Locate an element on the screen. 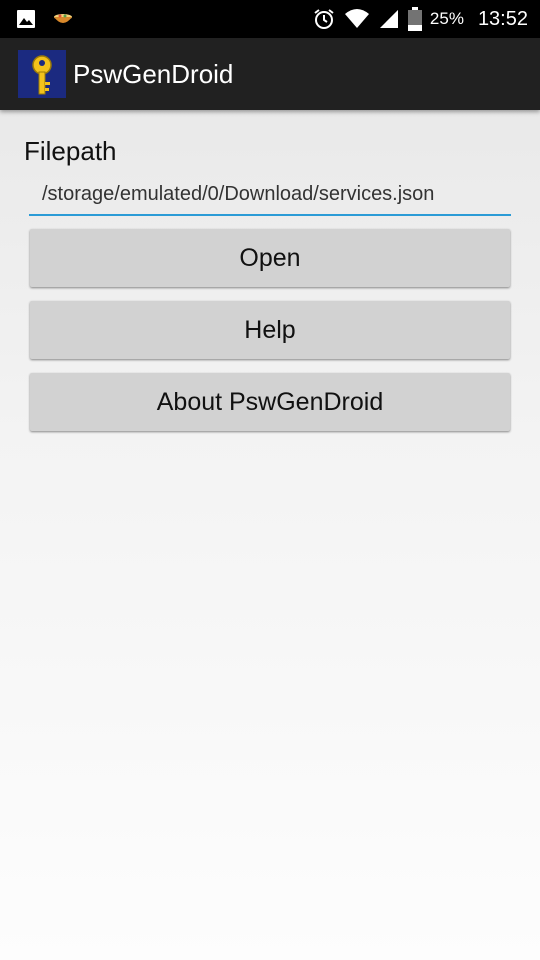  app-title: PswGenDroid is located at coordinates (153, 74).